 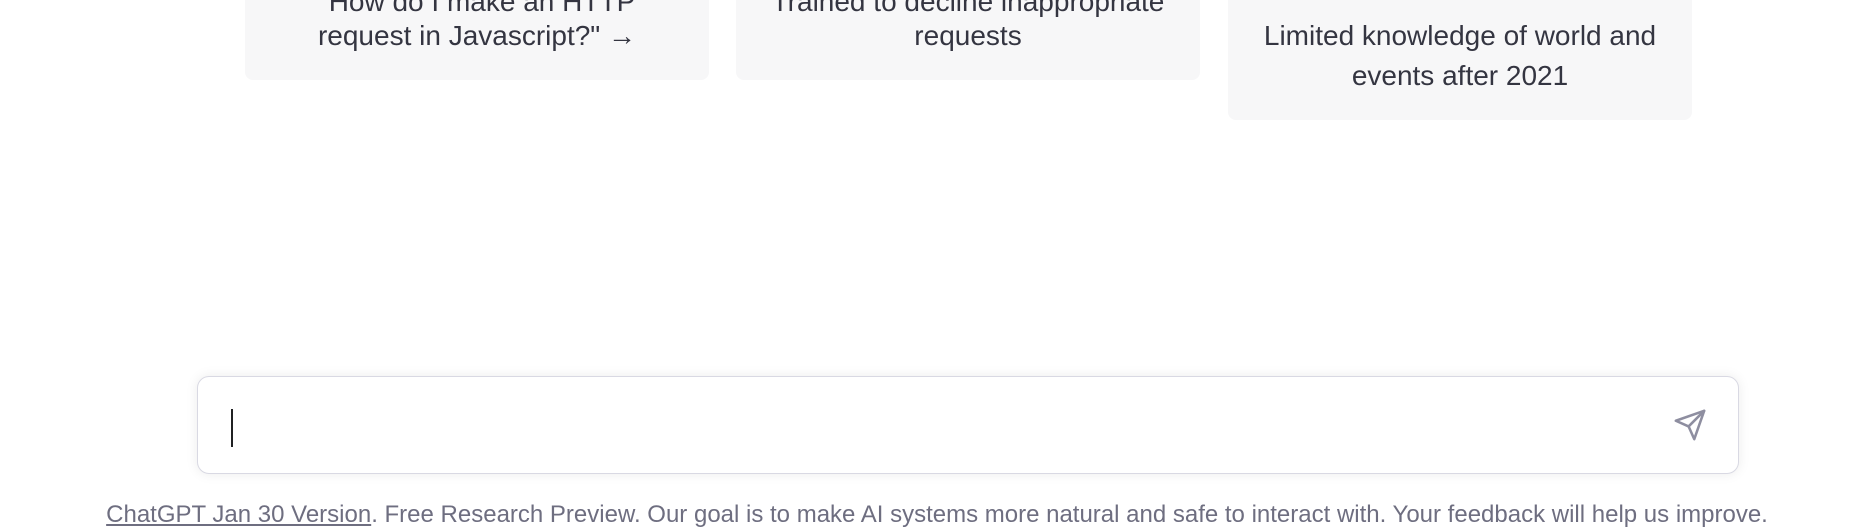 What do you see at coordinates (238, 514) in the screenshot?
I see `version-link: ChatGPT Jan 30 Version` at bounding box center [238, 514].